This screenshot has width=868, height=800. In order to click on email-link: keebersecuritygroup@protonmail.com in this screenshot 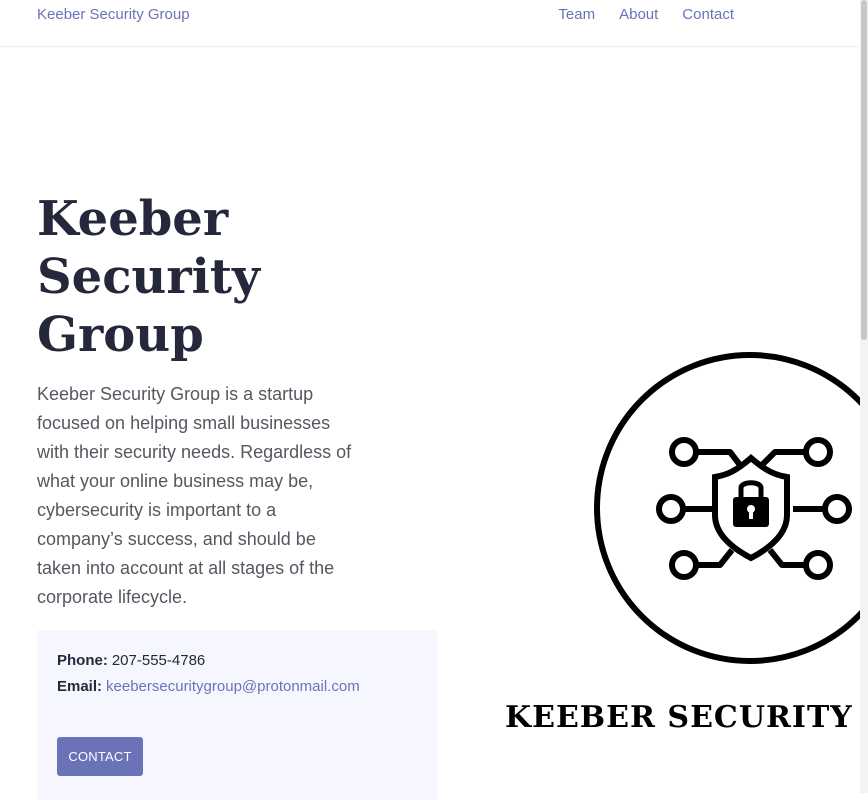, I will do `click(233, 686)`.